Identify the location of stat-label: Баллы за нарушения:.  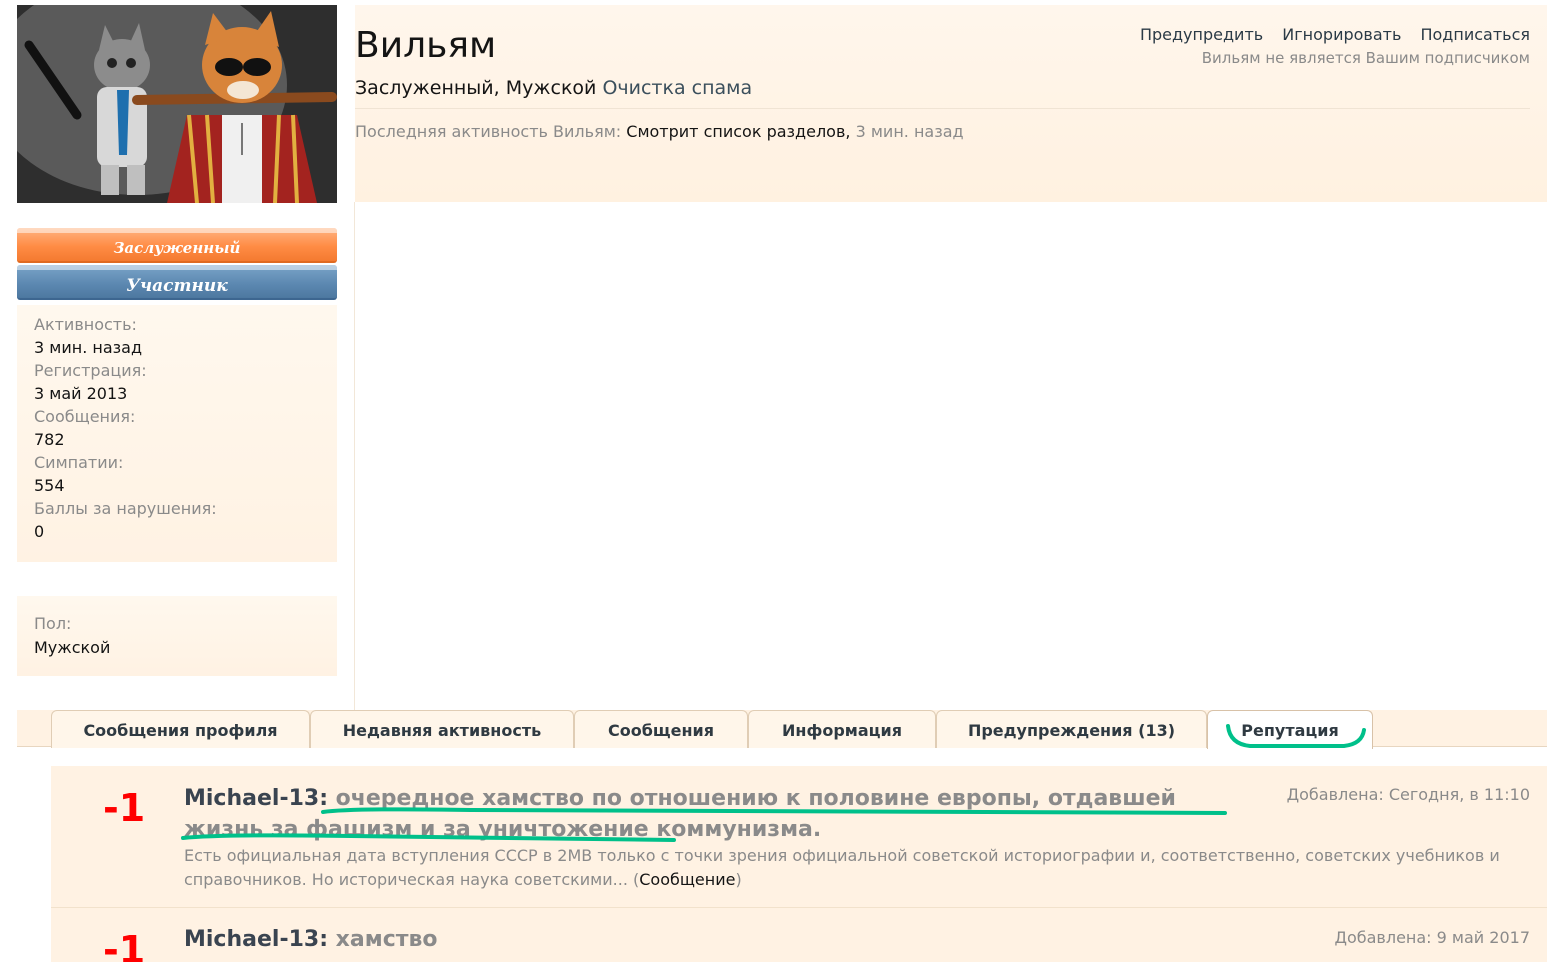
(125, 508).